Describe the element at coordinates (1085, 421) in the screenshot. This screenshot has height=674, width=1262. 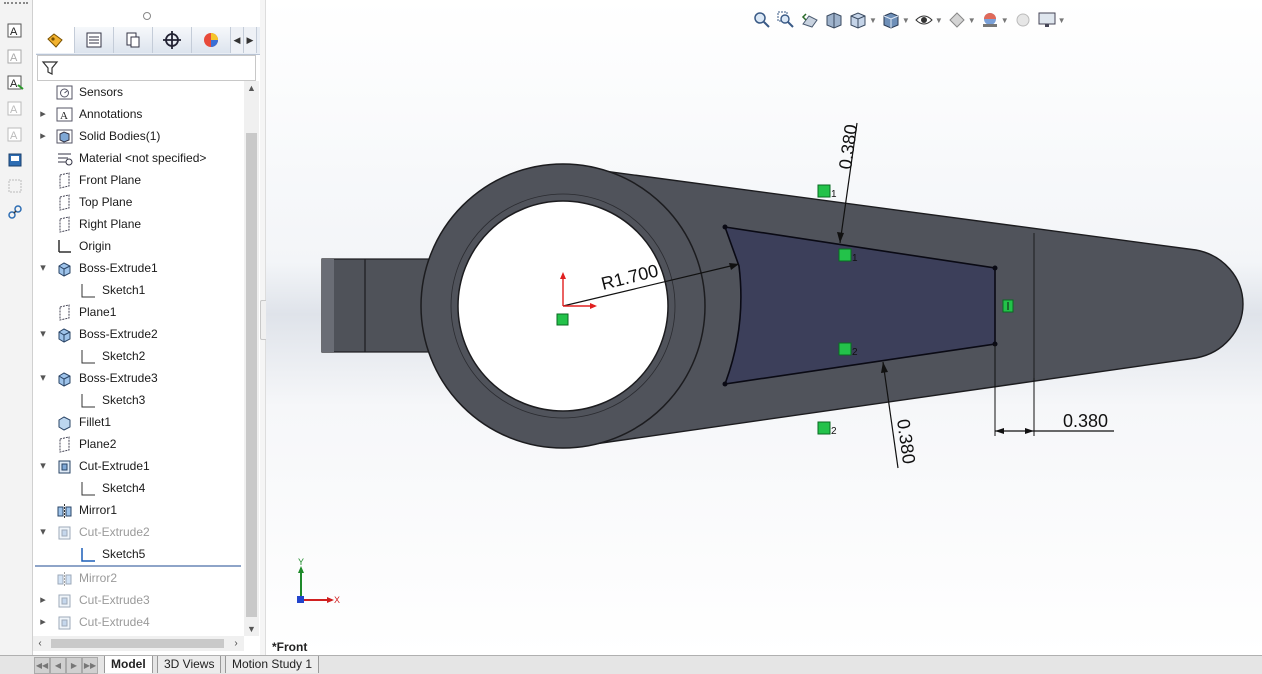
I see `right-dimension: 0.380` at that location.